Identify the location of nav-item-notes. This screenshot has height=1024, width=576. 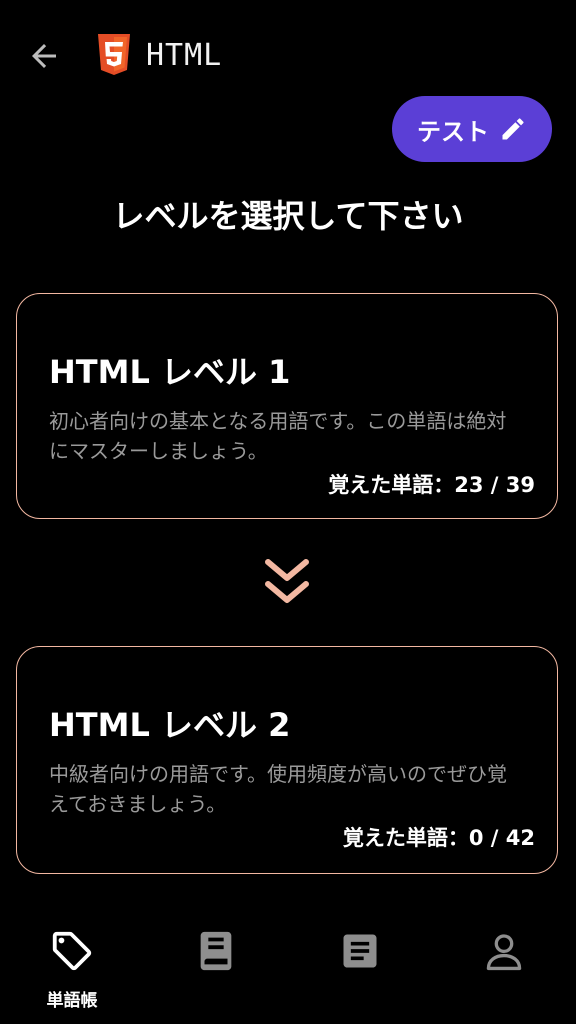
(360, 969).